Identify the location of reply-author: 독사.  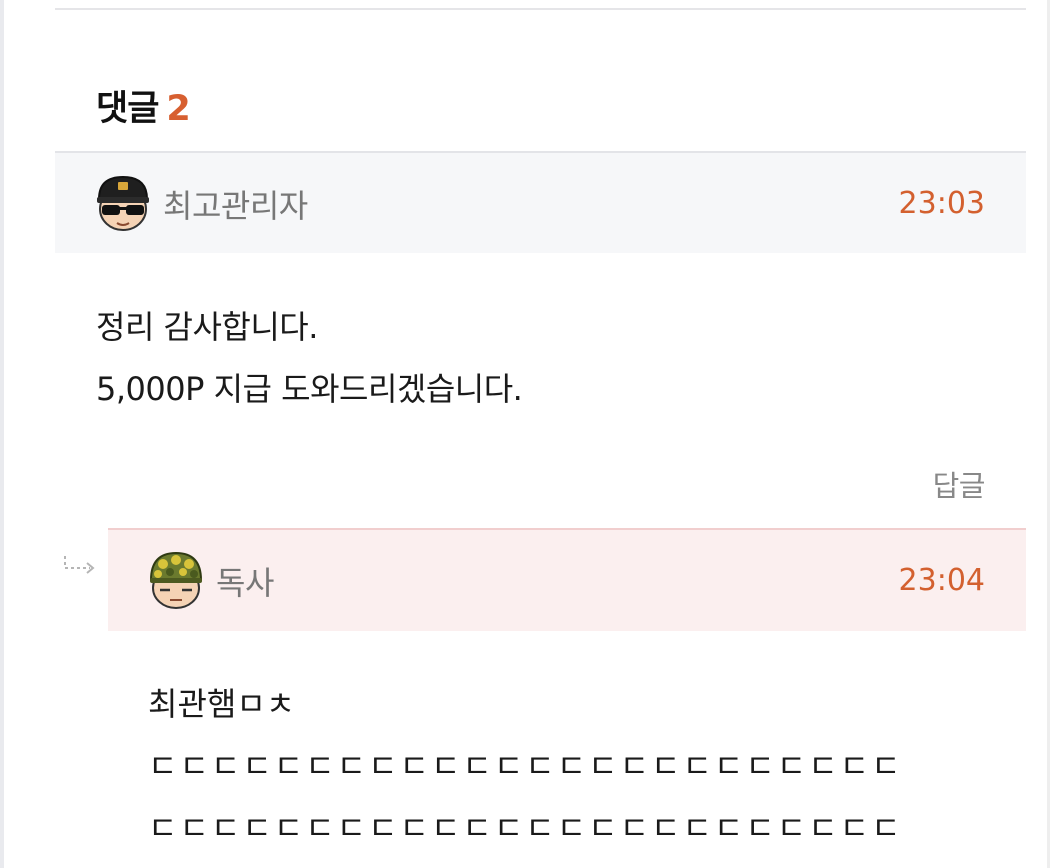
(245, 581).